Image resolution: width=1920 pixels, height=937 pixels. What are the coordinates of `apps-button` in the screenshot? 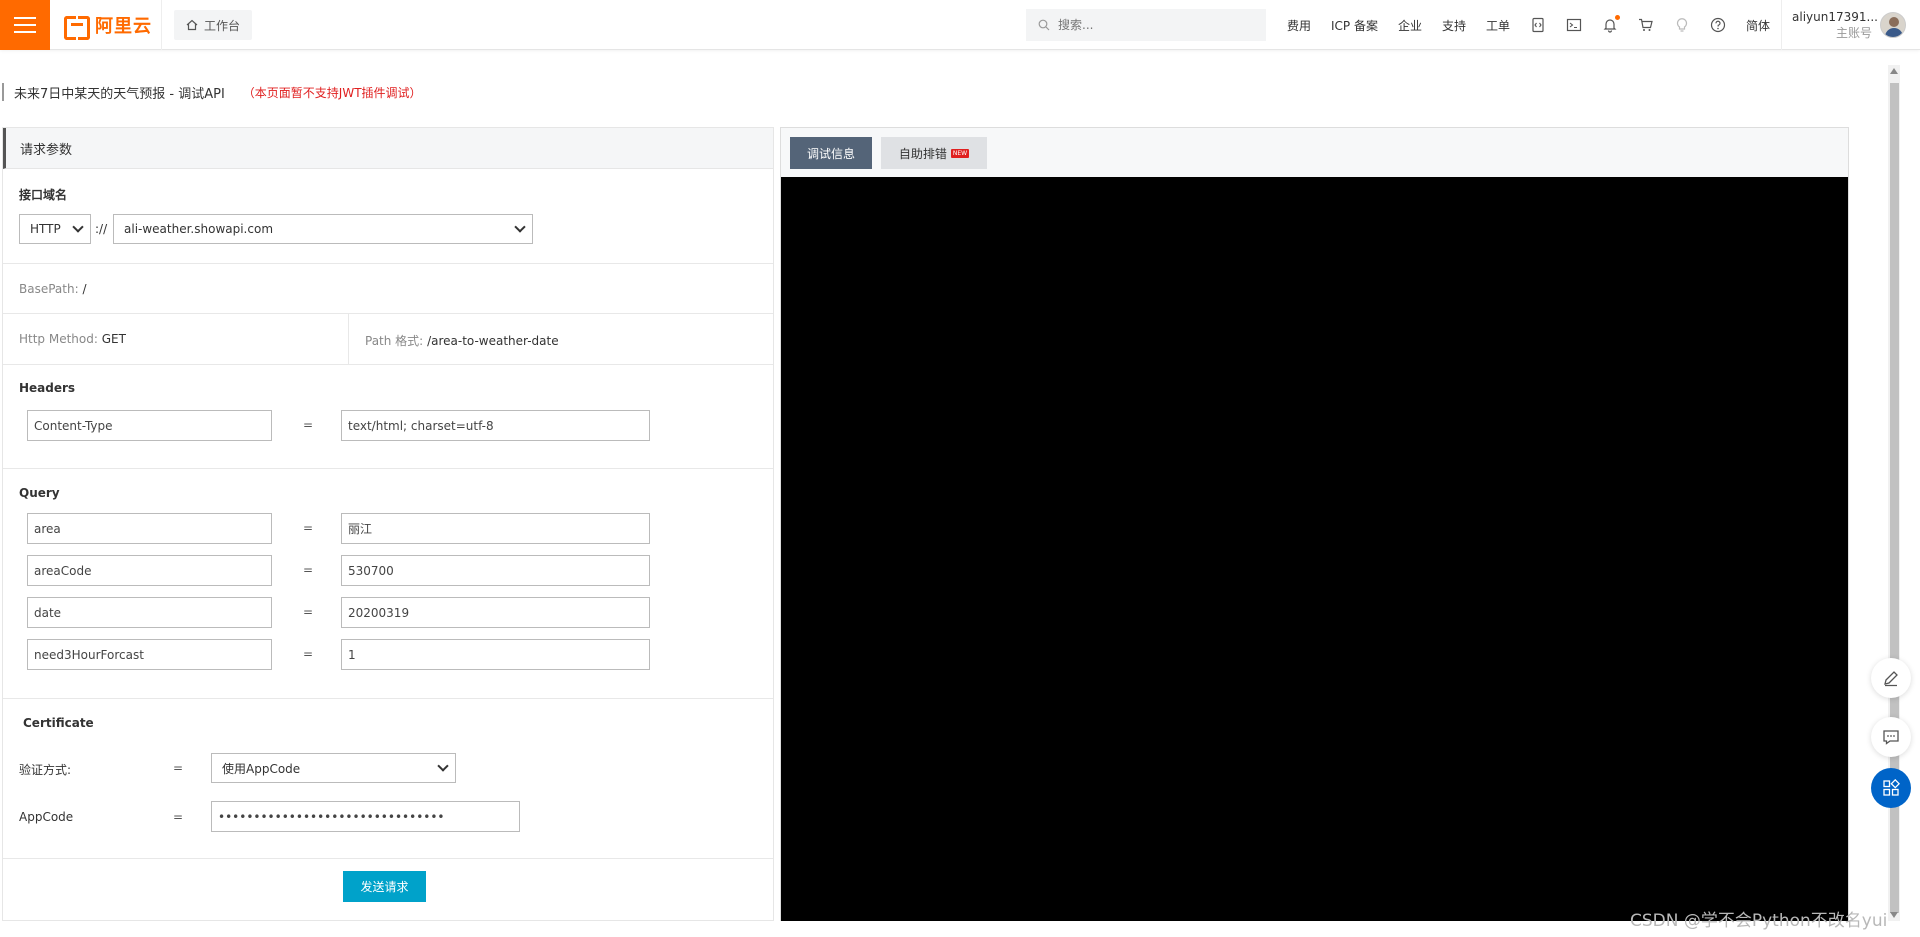 It's located at (1891, 788).